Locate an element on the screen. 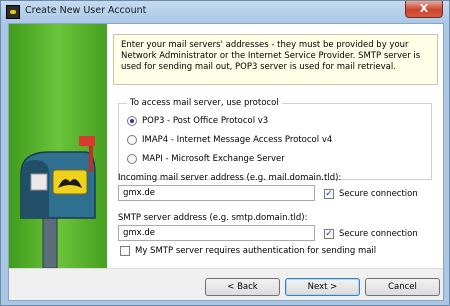 Image resolution: width=450 pixels, height=306 pixels. radio-button-pop3 is located at coordinates (132, 121).